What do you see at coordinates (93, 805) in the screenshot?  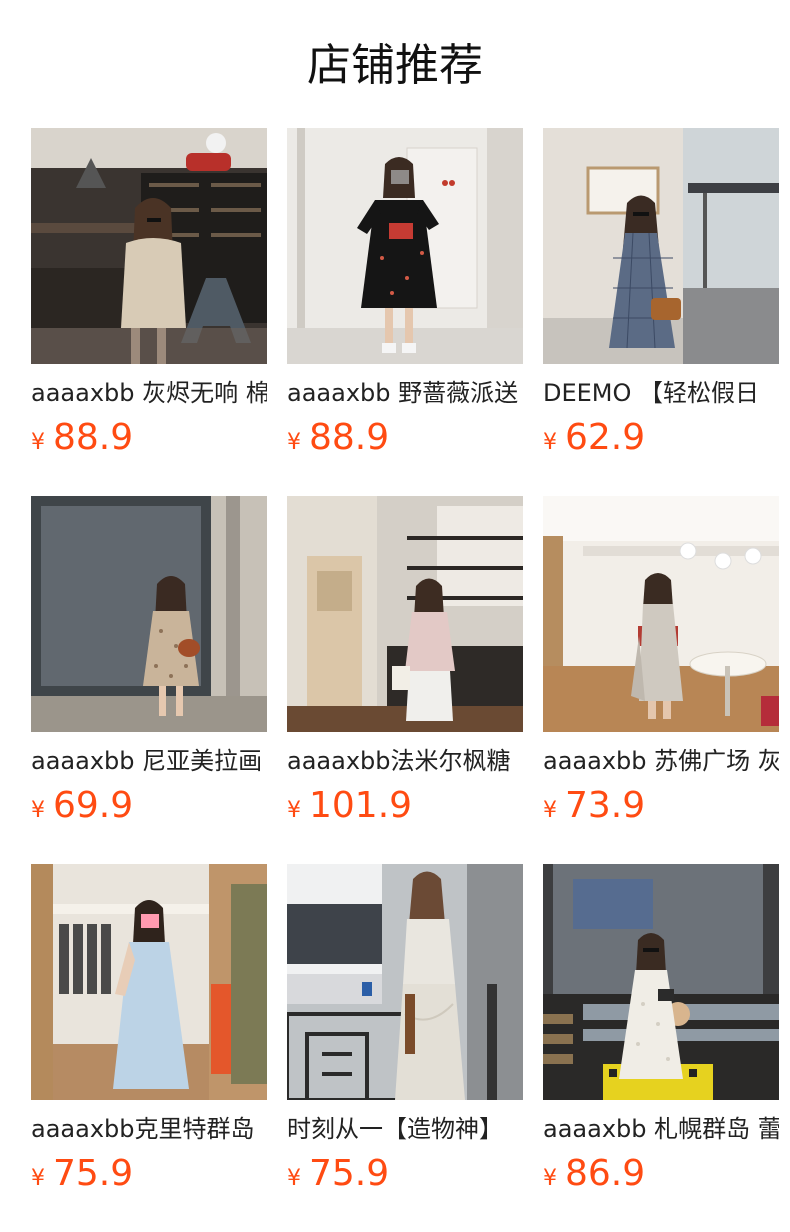 I see `price-amount: 69.9` at bounding box center [93, 805].